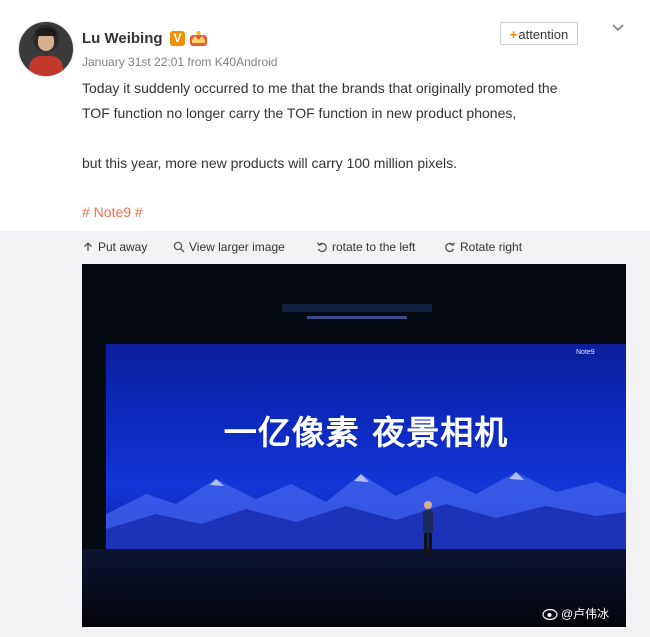  I want to click on follow-label: attention, so click(543, 34).